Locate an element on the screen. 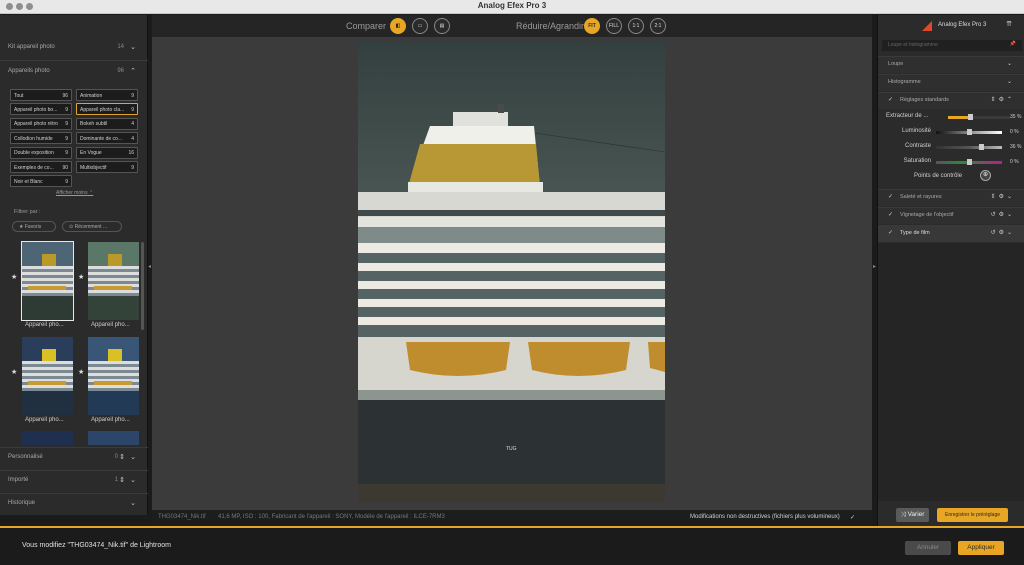  category-1: Animation 9 is located at coordinates (107, 95).